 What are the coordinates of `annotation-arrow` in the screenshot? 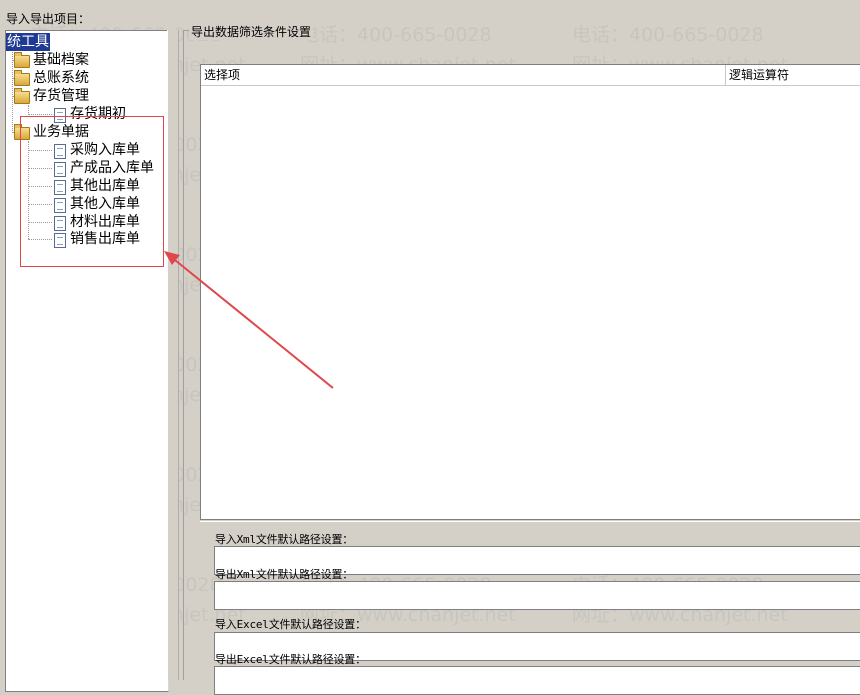 It's located at (249, 320).